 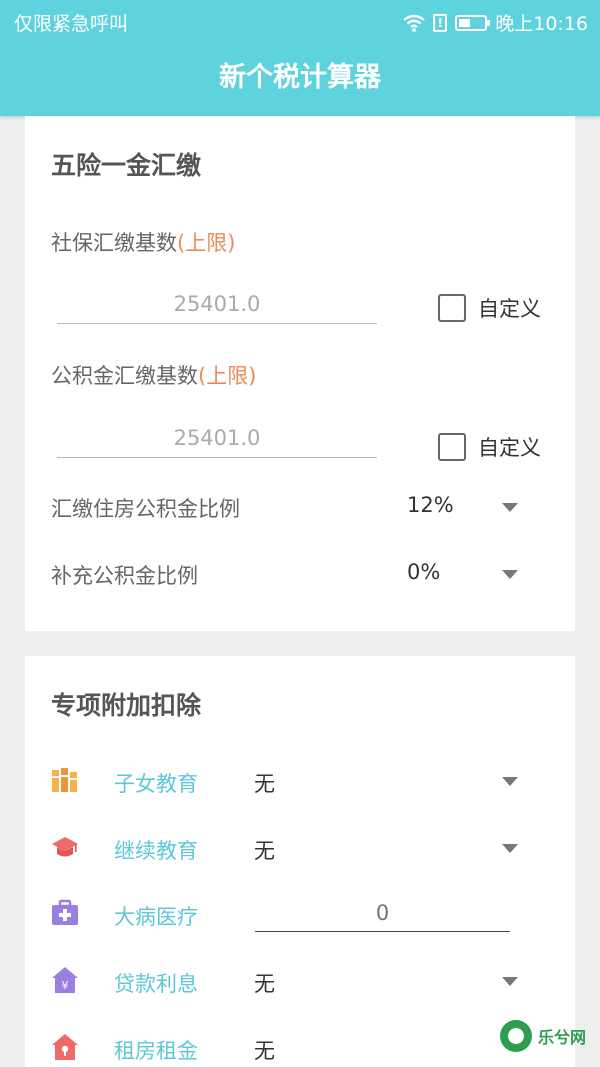 I want to click on app-bar: 新个税计算器, so click(x=300, y=78).